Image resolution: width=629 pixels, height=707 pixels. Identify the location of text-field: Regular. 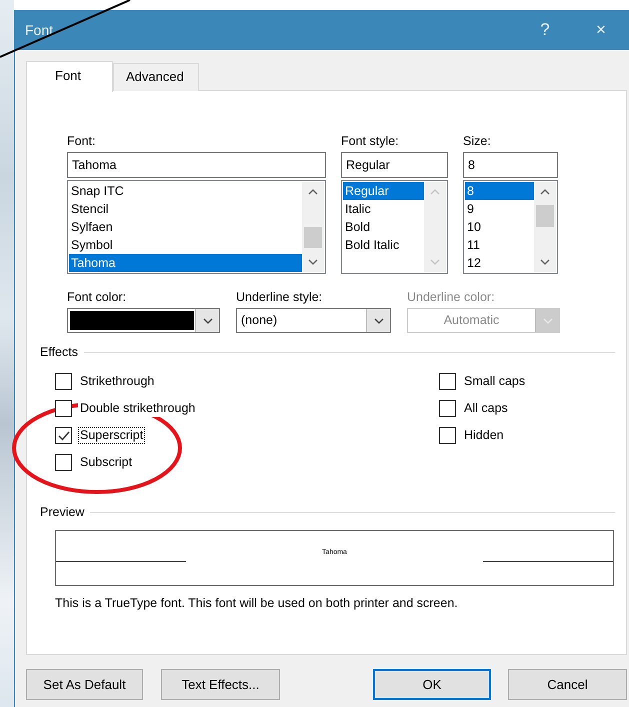
(394, 165).